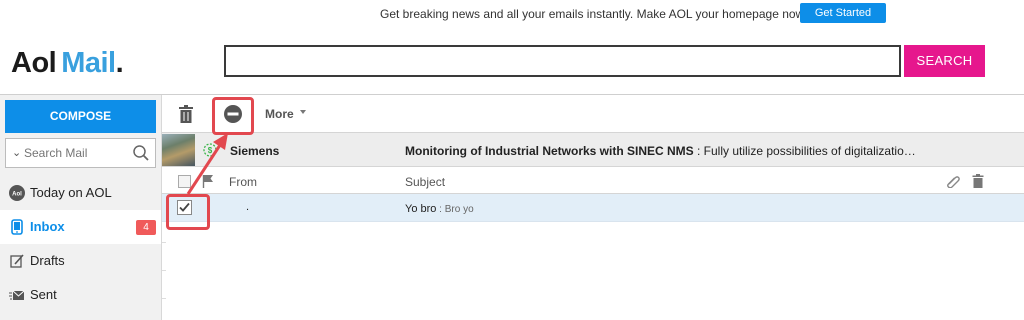 The width and height of the screenshot is (1024, 320). Describe the element at coordinates (303, 112) in the screenshot. I see `chevron-down-icon` at that location.